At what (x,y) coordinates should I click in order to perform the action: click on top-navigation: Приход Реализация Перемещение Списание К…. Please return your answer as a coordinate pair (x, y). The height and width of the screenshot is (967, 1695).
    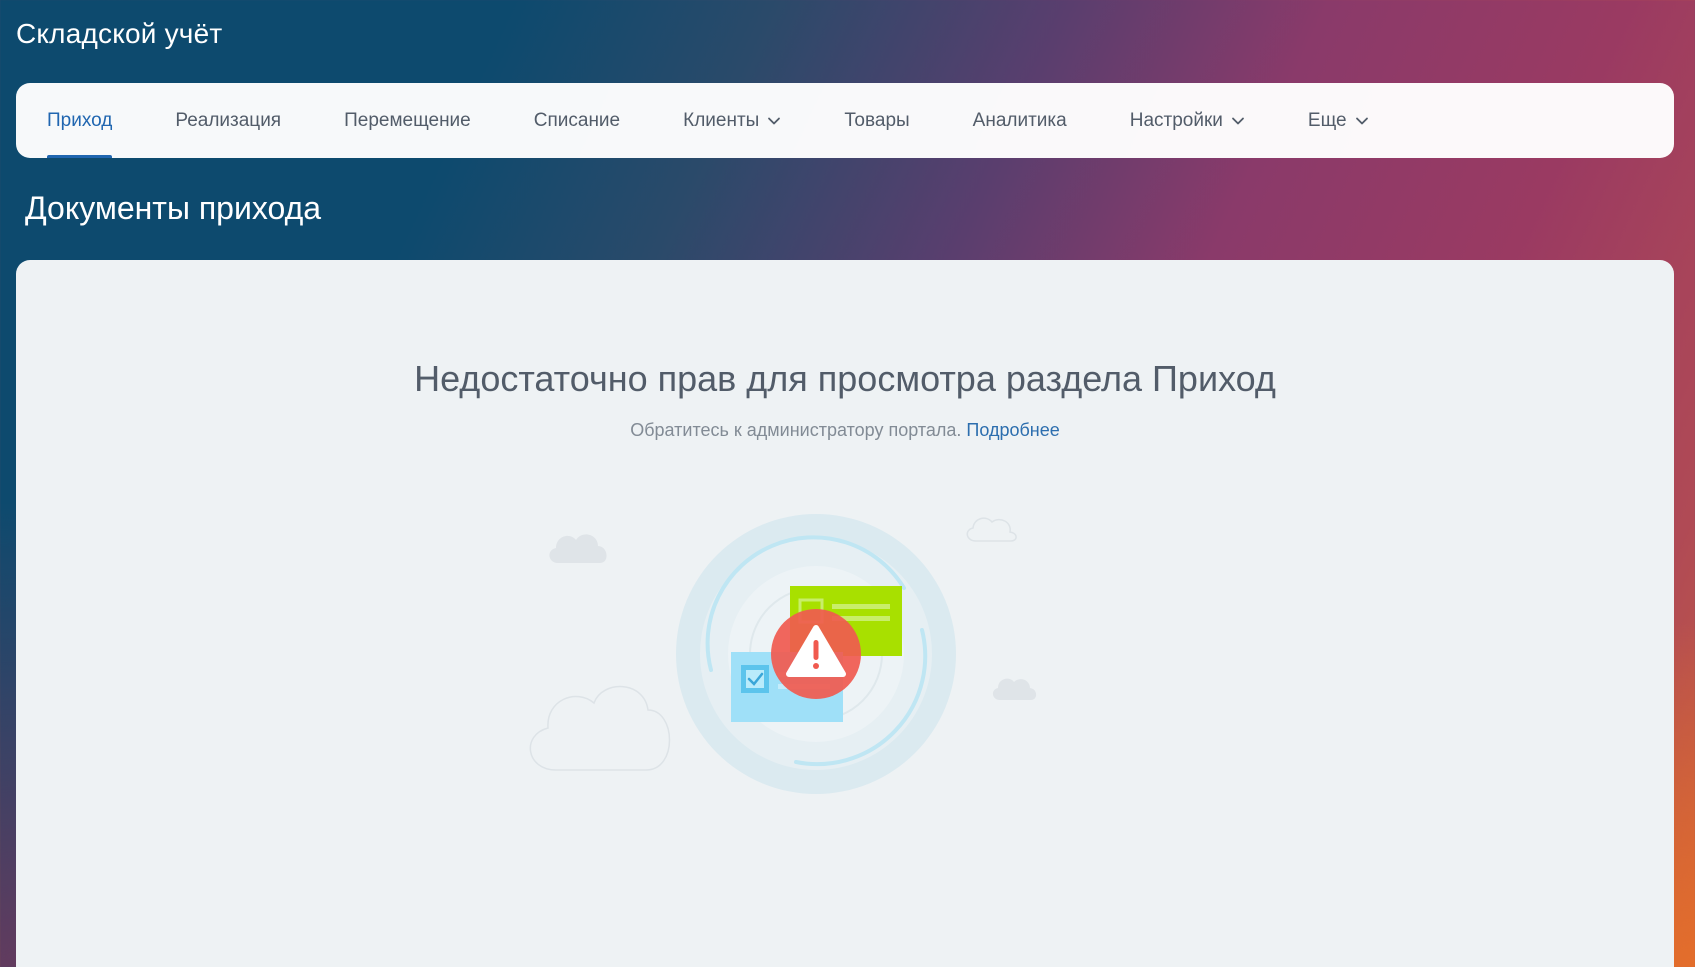
    Looking at the image, I should click on (845, 120).